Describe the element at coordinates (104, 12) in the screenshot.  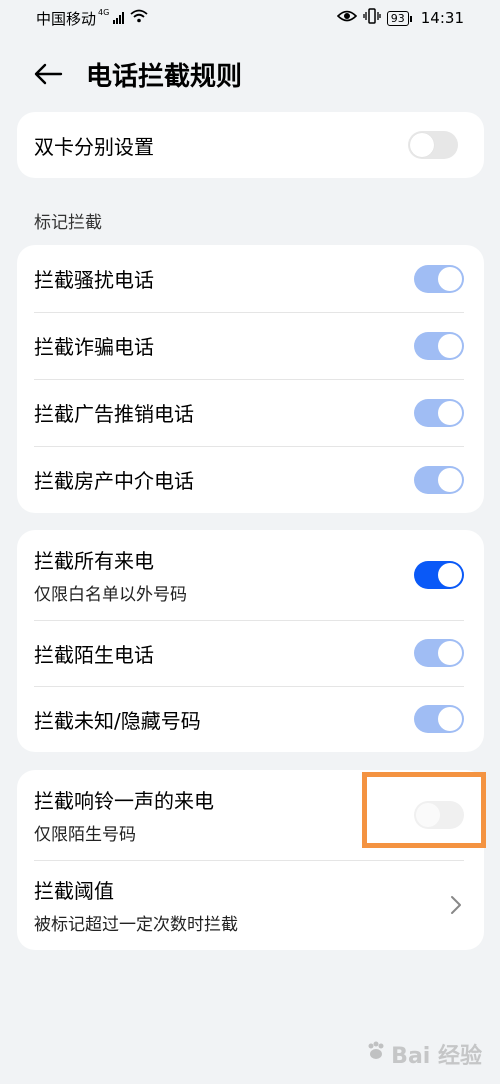
I see `network-type: 4G` at that location.